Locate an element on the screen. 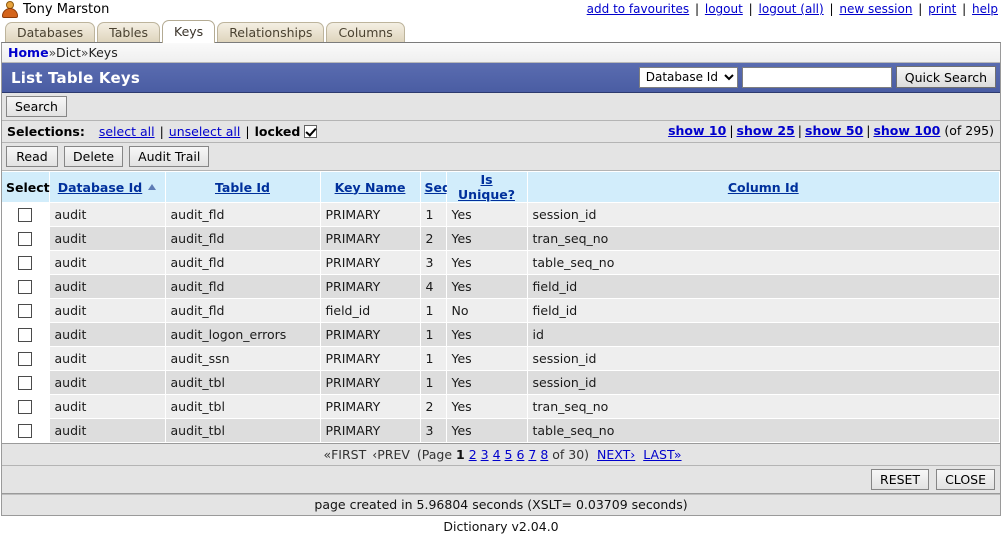 The image size is (1002, 536). column-header-key-name: Key Name is located at coordinates (370, 187).